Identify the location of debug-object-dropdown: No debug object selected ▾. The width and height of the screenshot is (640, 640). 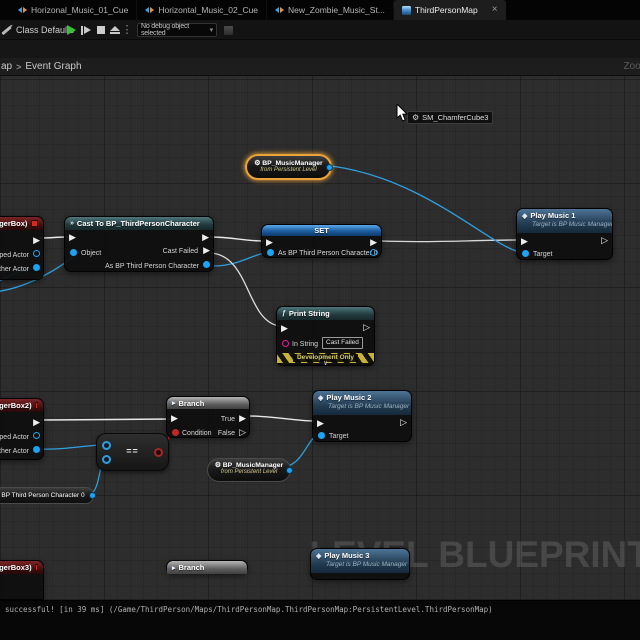
(177, 30).